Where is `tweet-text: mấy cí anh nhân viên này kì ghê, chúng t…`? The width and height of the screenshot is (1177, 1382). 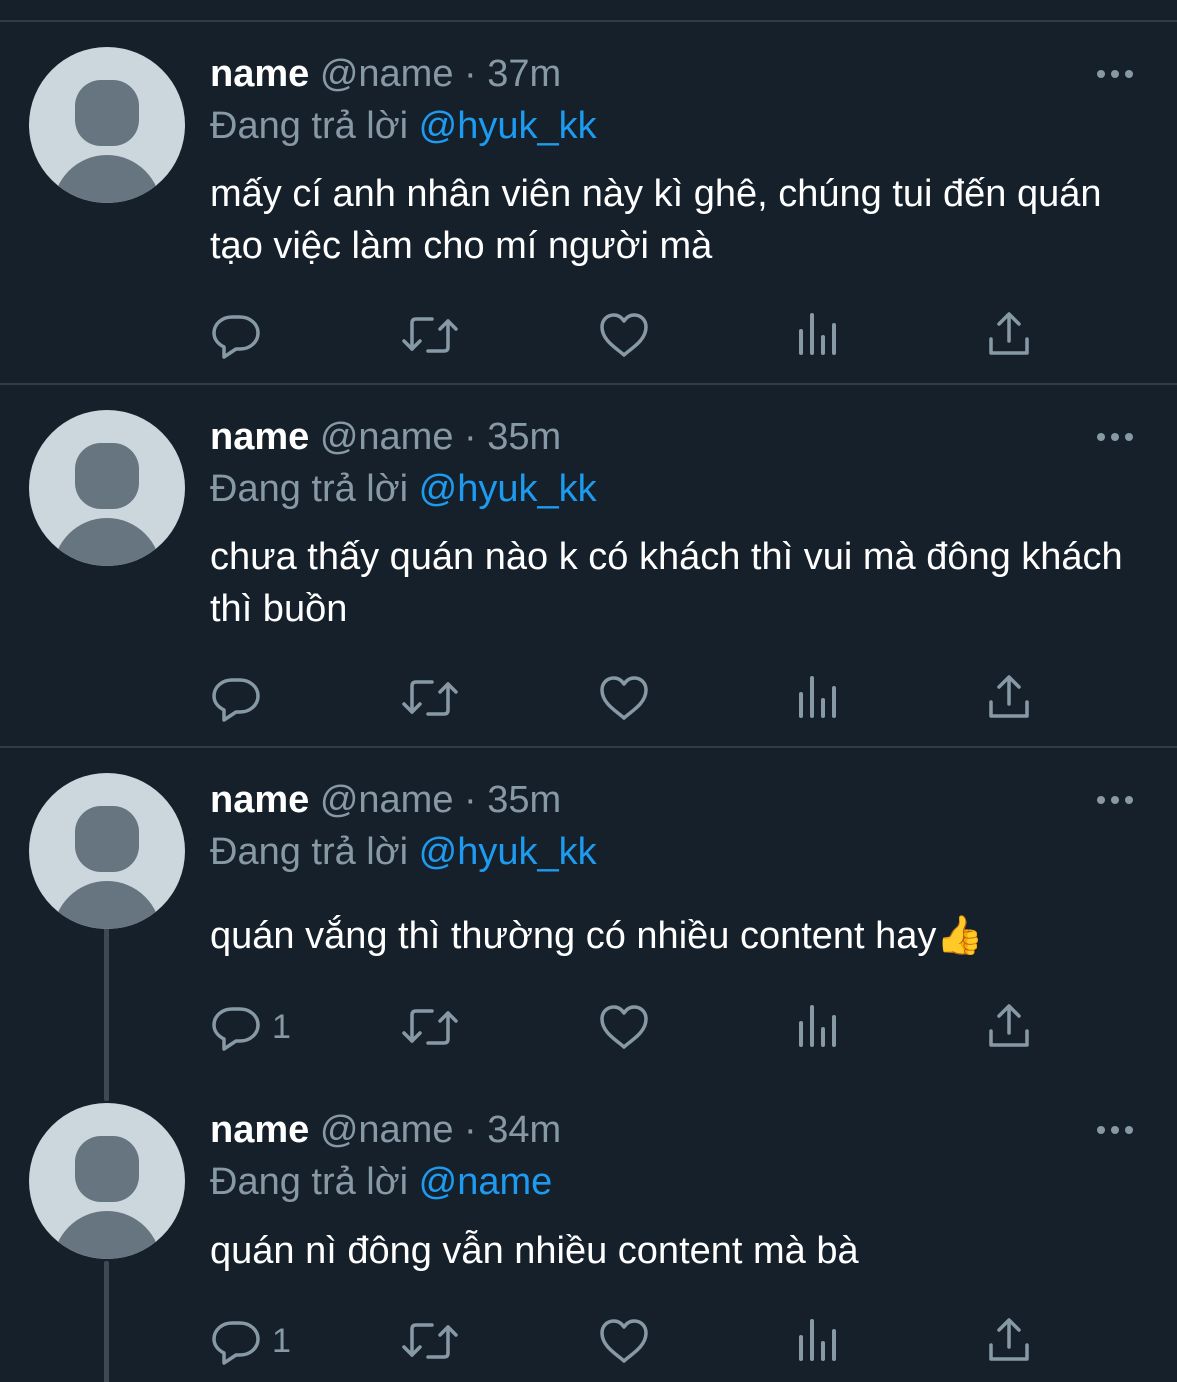 tweet-text: mấy cí anh nhân viên này kì ghê, chúng t… is located at coordinates (656, 220).